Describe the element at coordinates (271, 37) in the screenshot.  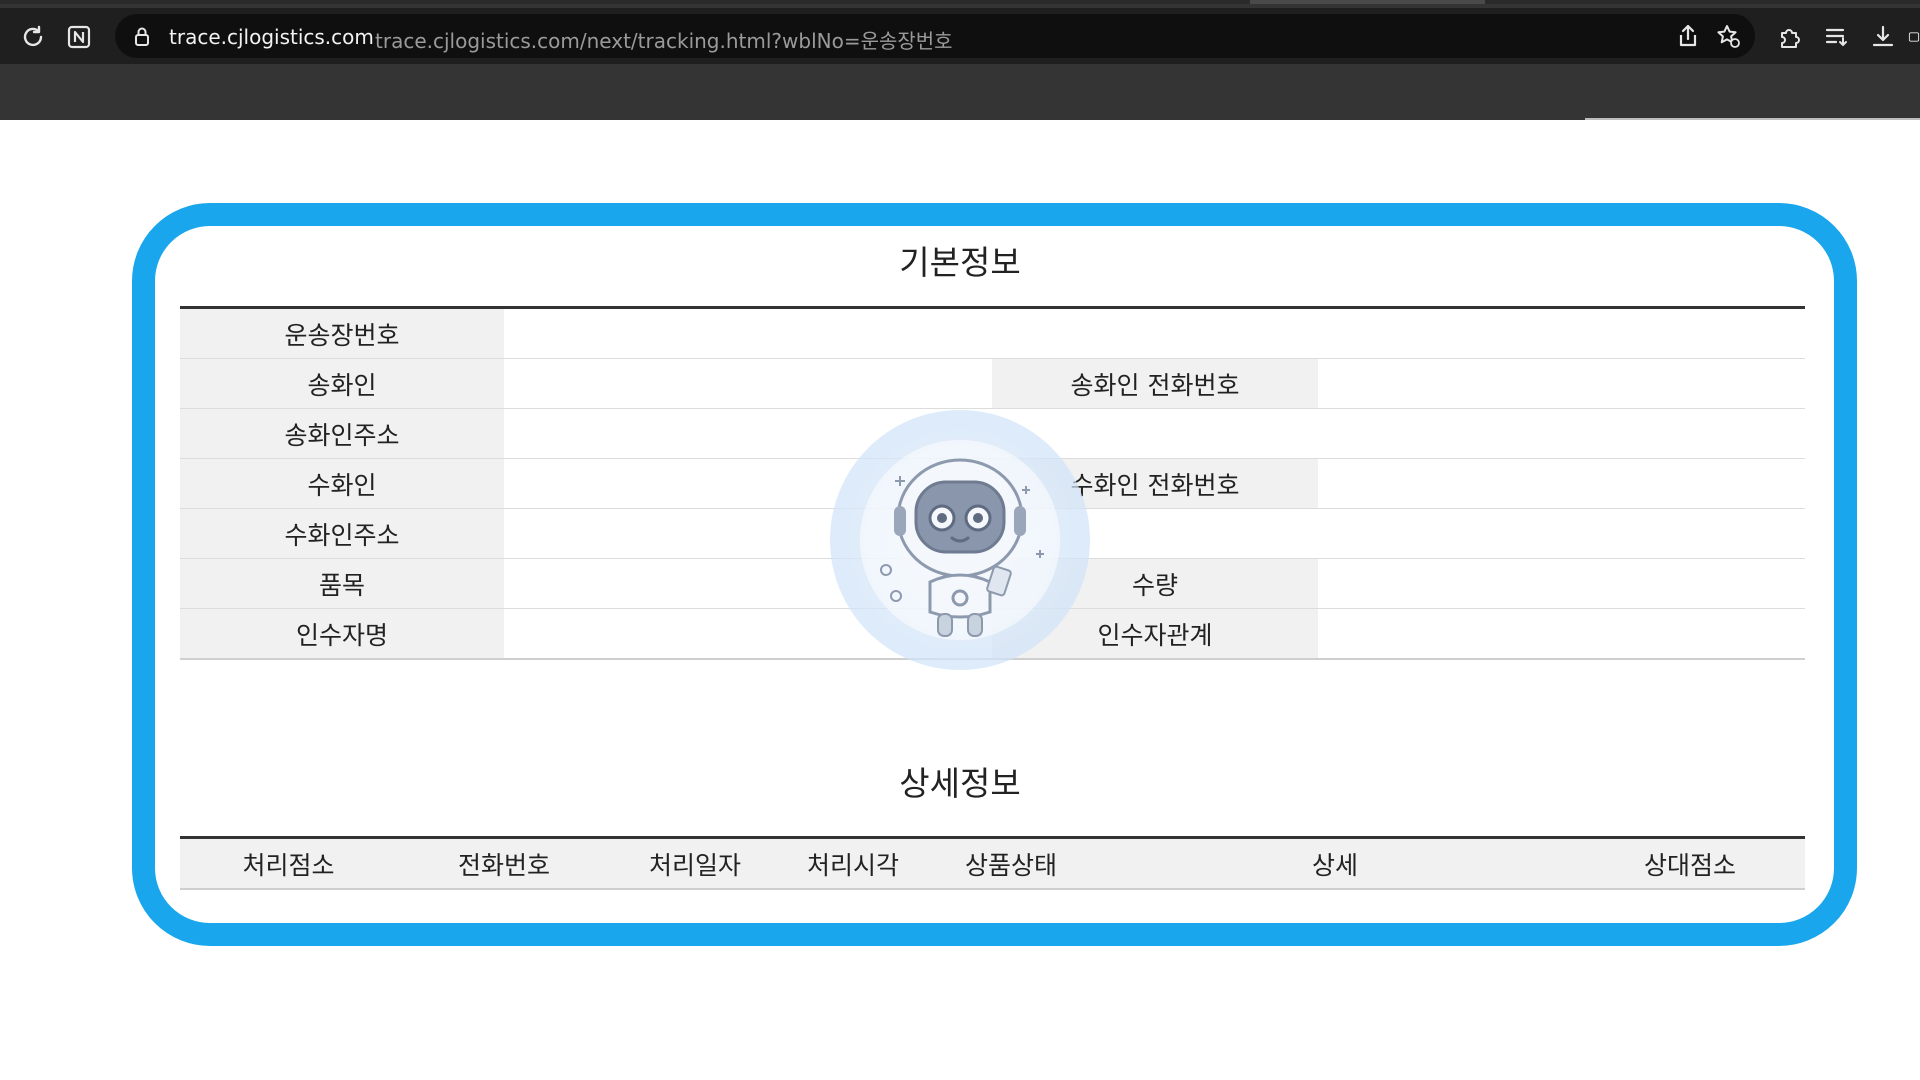
I see `url-host: trace.cjlogistics.com` at that location.